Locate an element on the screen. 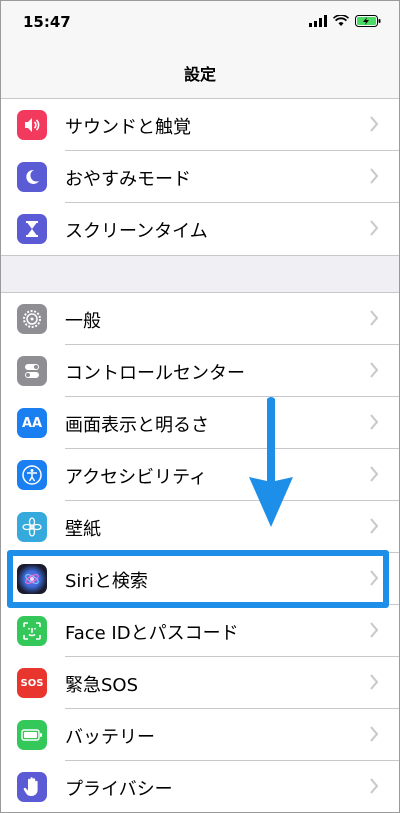  face-id-icon is located at coordinates (32, 631).